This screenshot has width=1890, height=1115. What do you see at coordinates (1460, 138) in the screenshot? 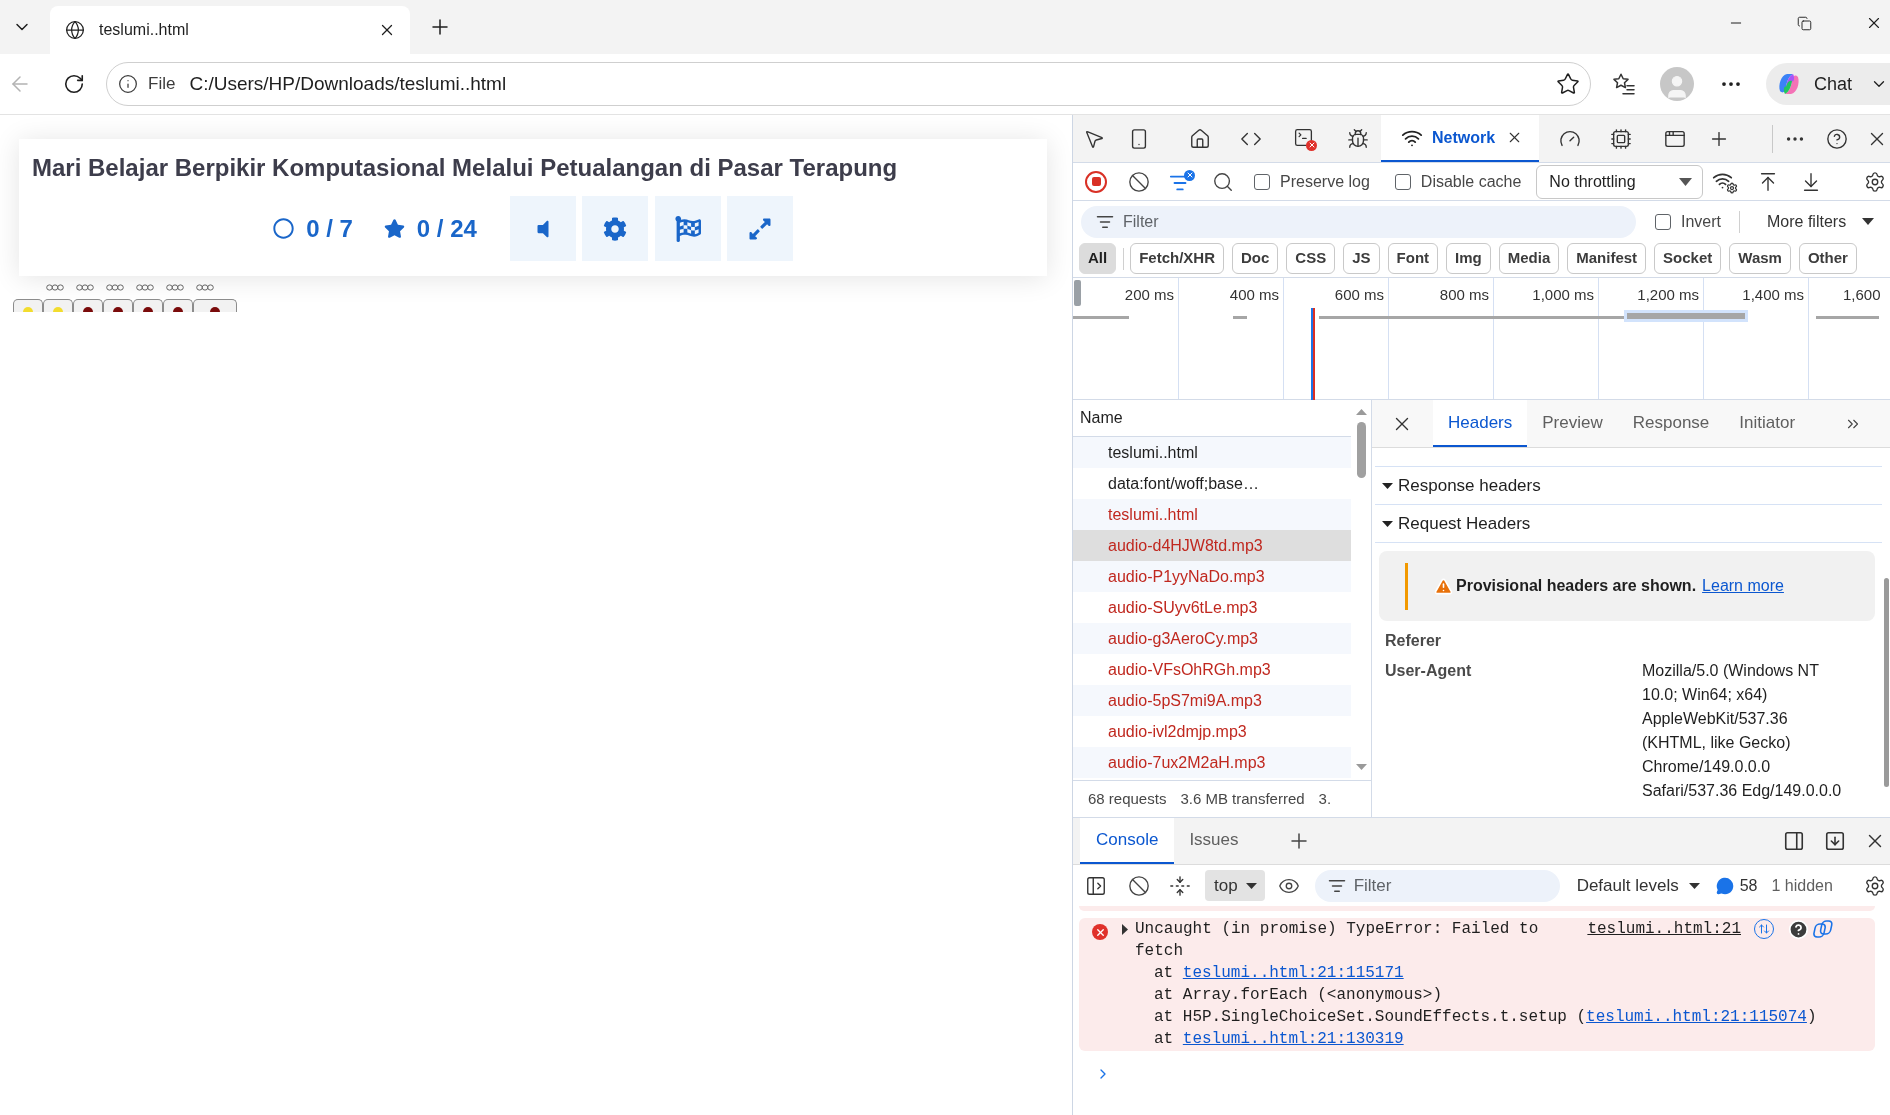
I see `panel-tab: Network` at bounding box center [1460, 138].